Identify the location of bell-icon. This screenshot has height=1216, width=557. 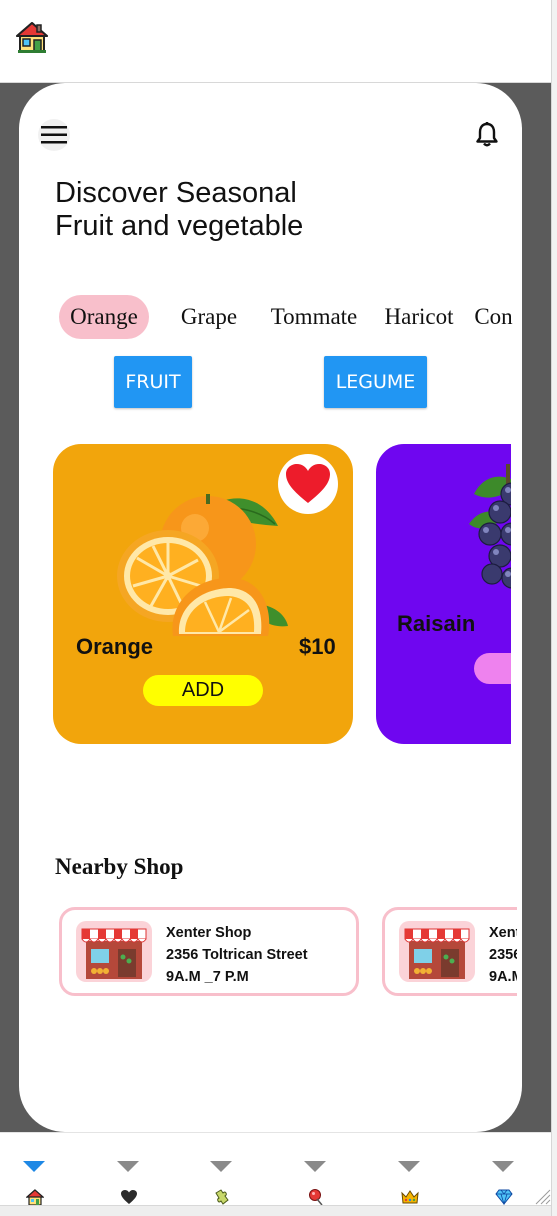
(487, 134).